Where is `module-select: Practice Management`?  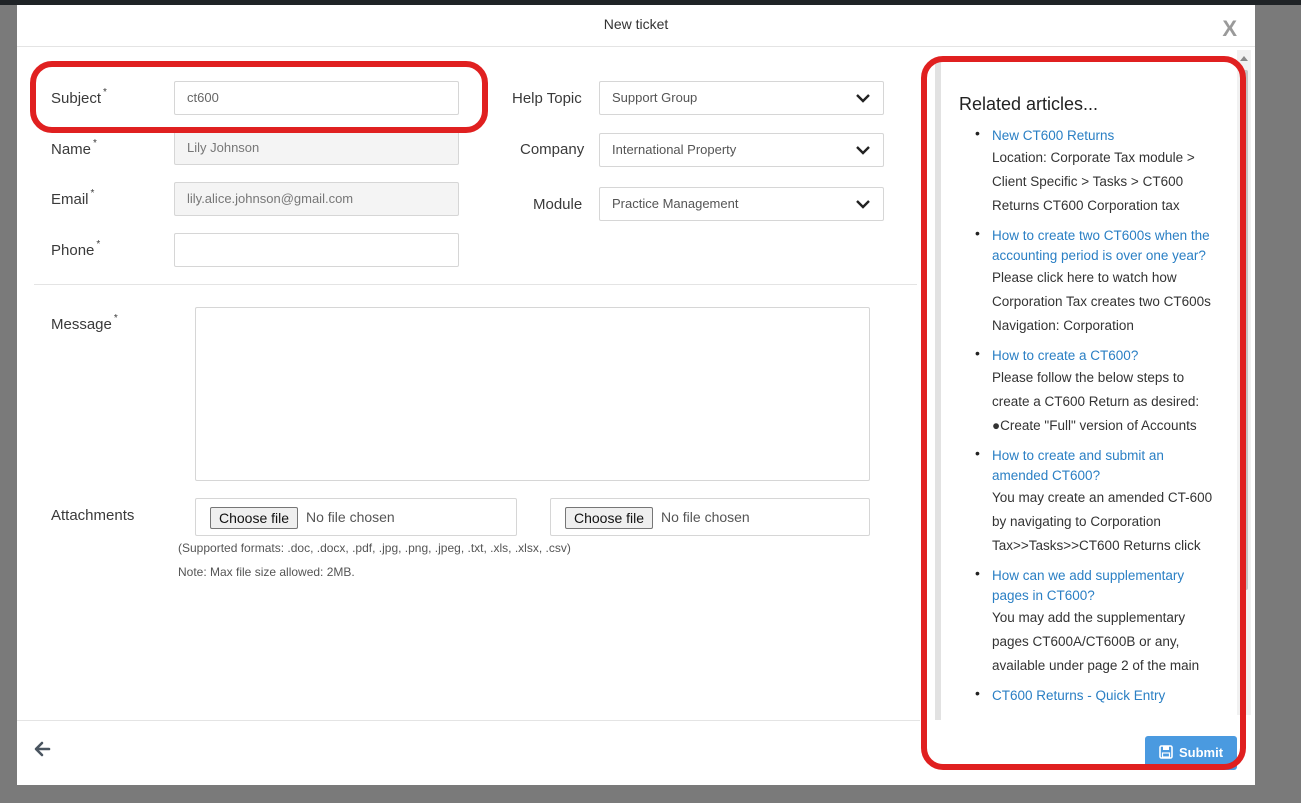
module-select: Practice Management is located at coordinates (741, 204).